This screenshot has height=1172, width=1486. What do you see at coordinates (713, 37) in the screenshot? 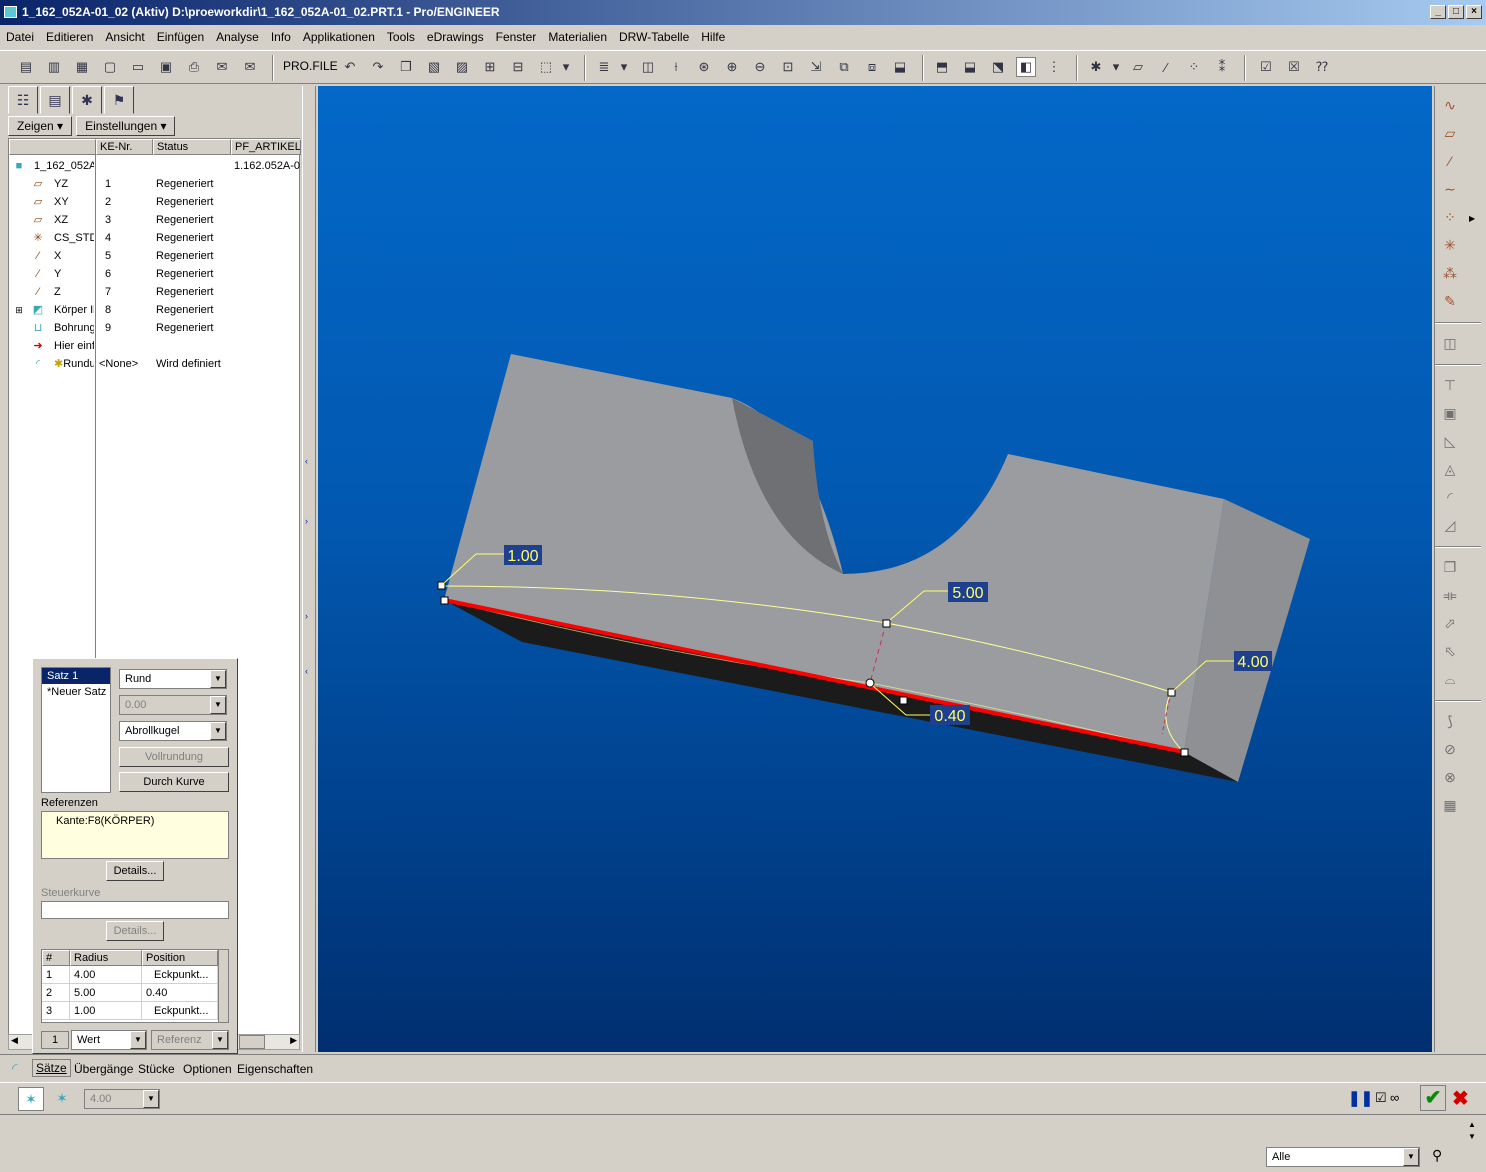
I see `menu-hilfe: Hilfe` at bounding box center [713, 37].